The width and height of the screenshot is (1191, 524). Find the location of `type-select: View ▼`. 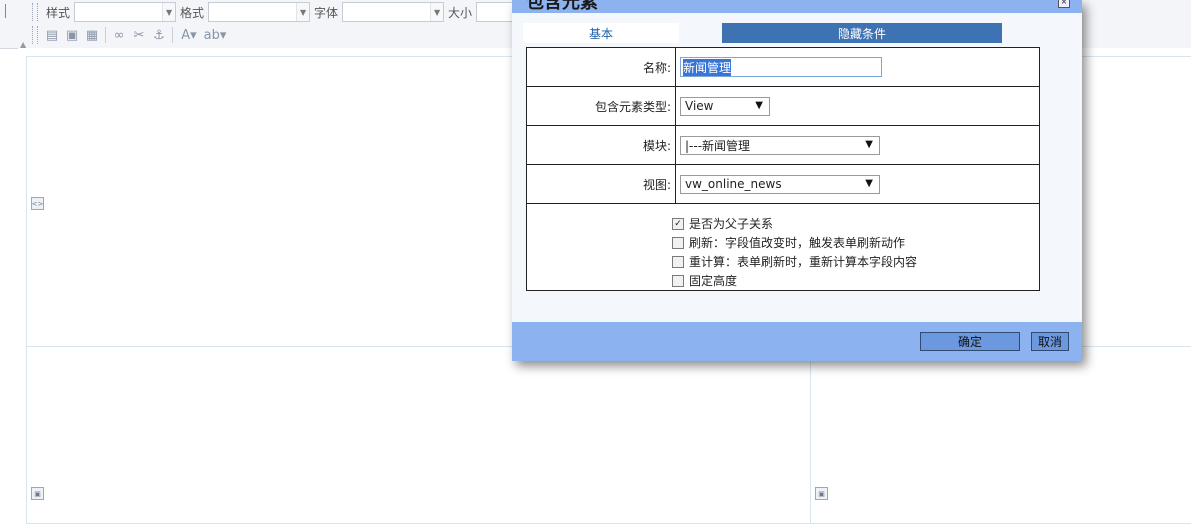

type-select: View ▼ is located at coordinates (725, 106).